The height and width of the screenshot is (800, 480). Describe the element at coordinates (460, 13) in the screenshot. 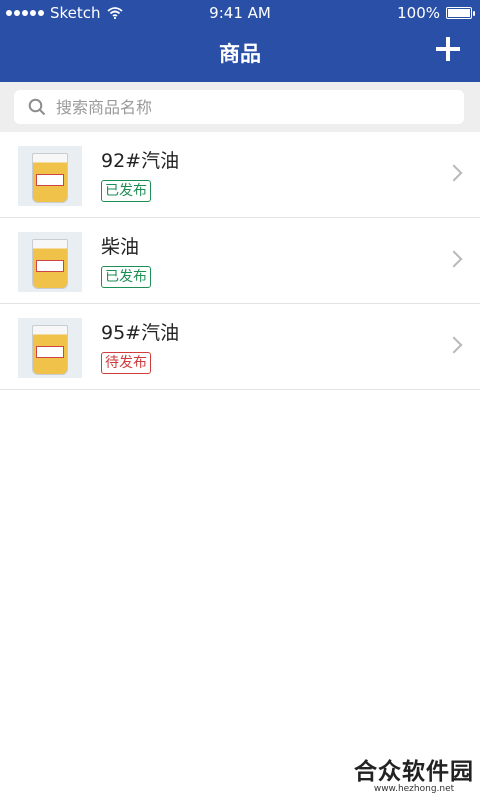

I see `battery-icon` at that location.